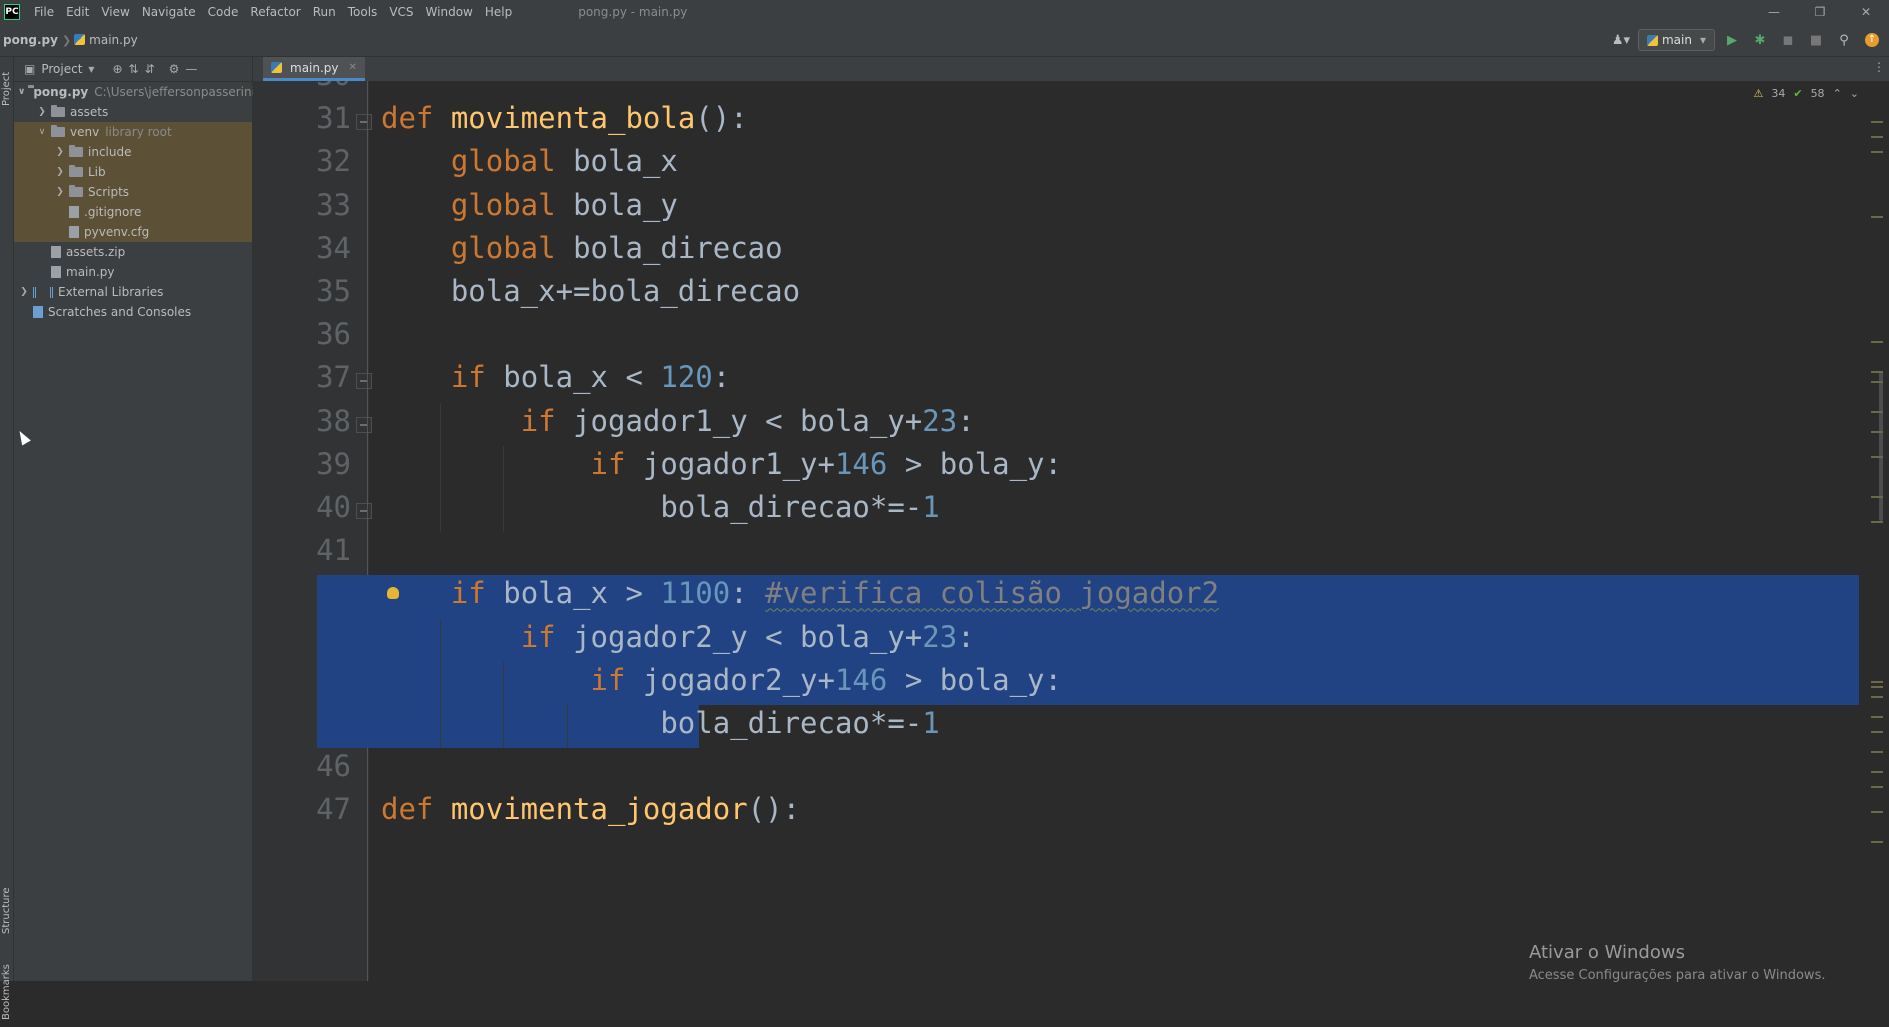 The width and height of the screenshot is (1889, 1027). I want to click on menu-file: File, so click(44, 12).